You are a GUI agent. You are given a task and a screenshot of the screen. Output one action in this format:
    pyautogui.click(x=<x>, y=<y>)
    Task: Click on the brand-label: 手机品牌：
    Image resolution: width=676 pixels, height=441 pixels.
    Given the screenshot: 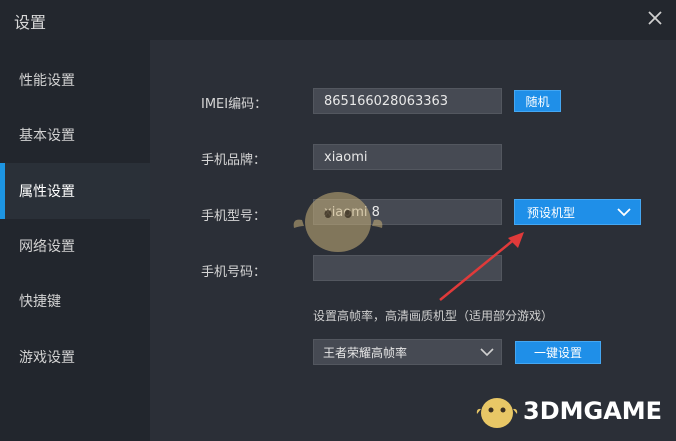 What is the action you would take?
    pyautogui.click(x=234, y=160)
    